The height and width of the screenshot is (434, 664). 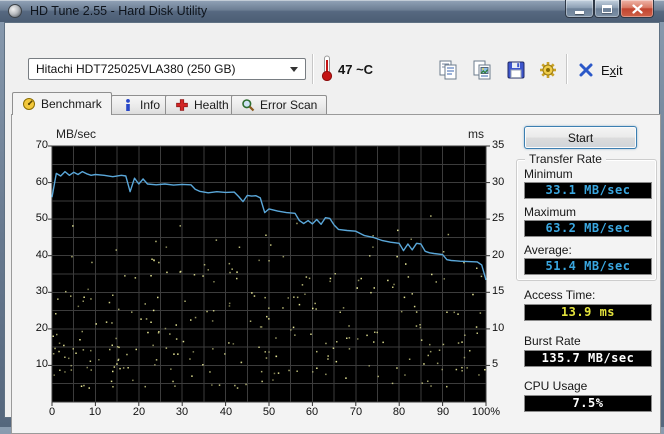 I want to click on copy-text-icon, so click(x=448, y=70).